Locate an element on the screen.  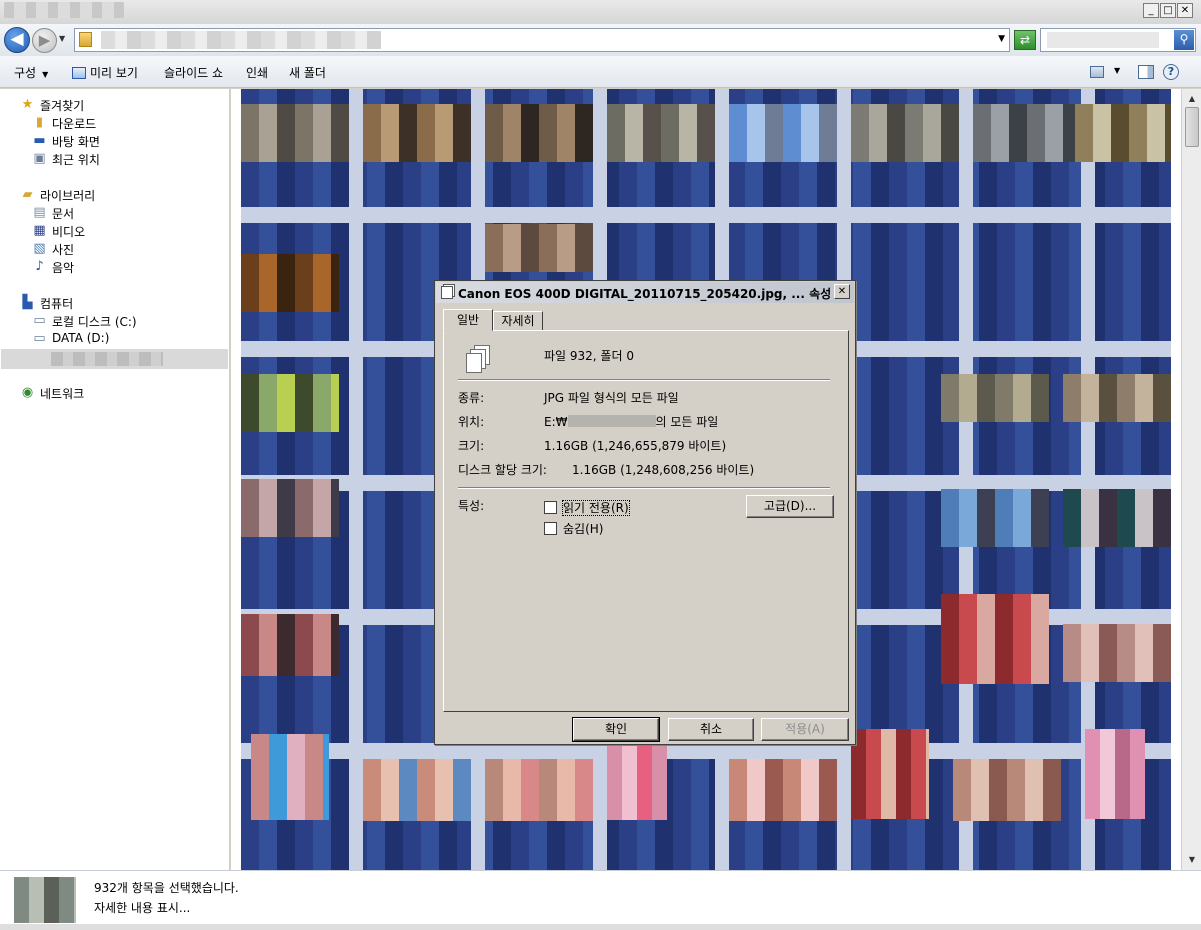
attributes-label: 특성: is located at coordinates (471, 506).